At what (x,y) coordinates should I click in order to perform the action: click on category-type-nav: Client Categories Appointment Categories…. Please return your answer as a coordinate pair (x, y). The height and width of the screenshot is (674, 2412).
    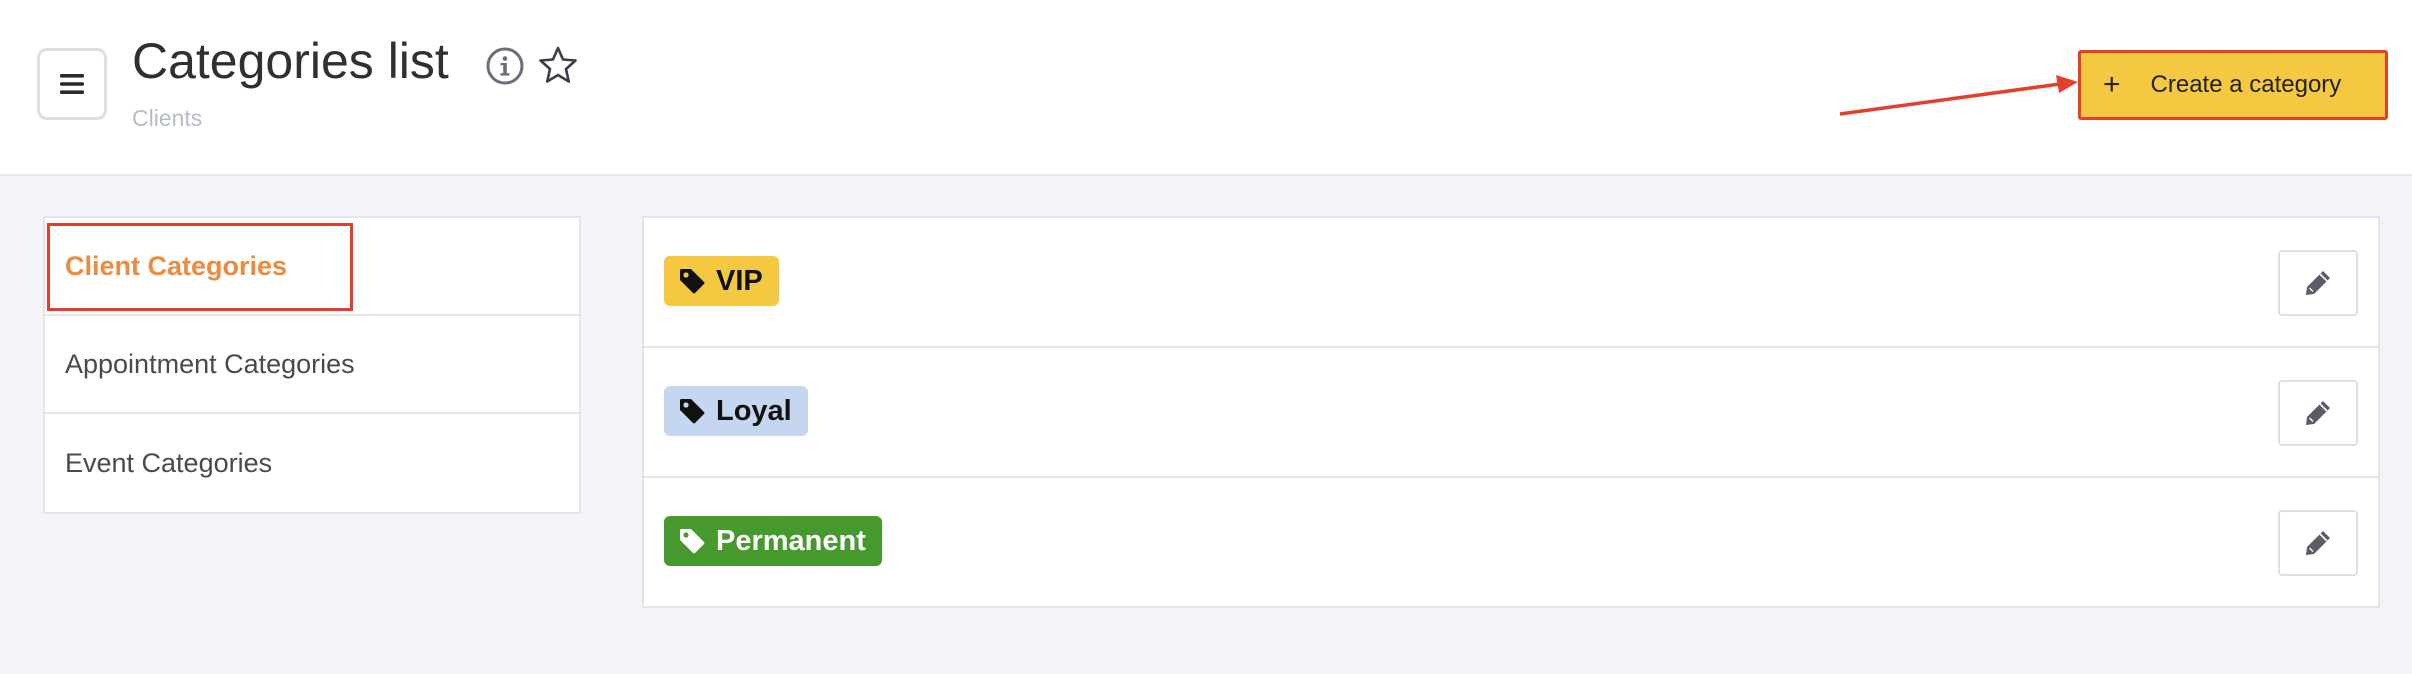
    Looking at the image, I should click on (312, 365).